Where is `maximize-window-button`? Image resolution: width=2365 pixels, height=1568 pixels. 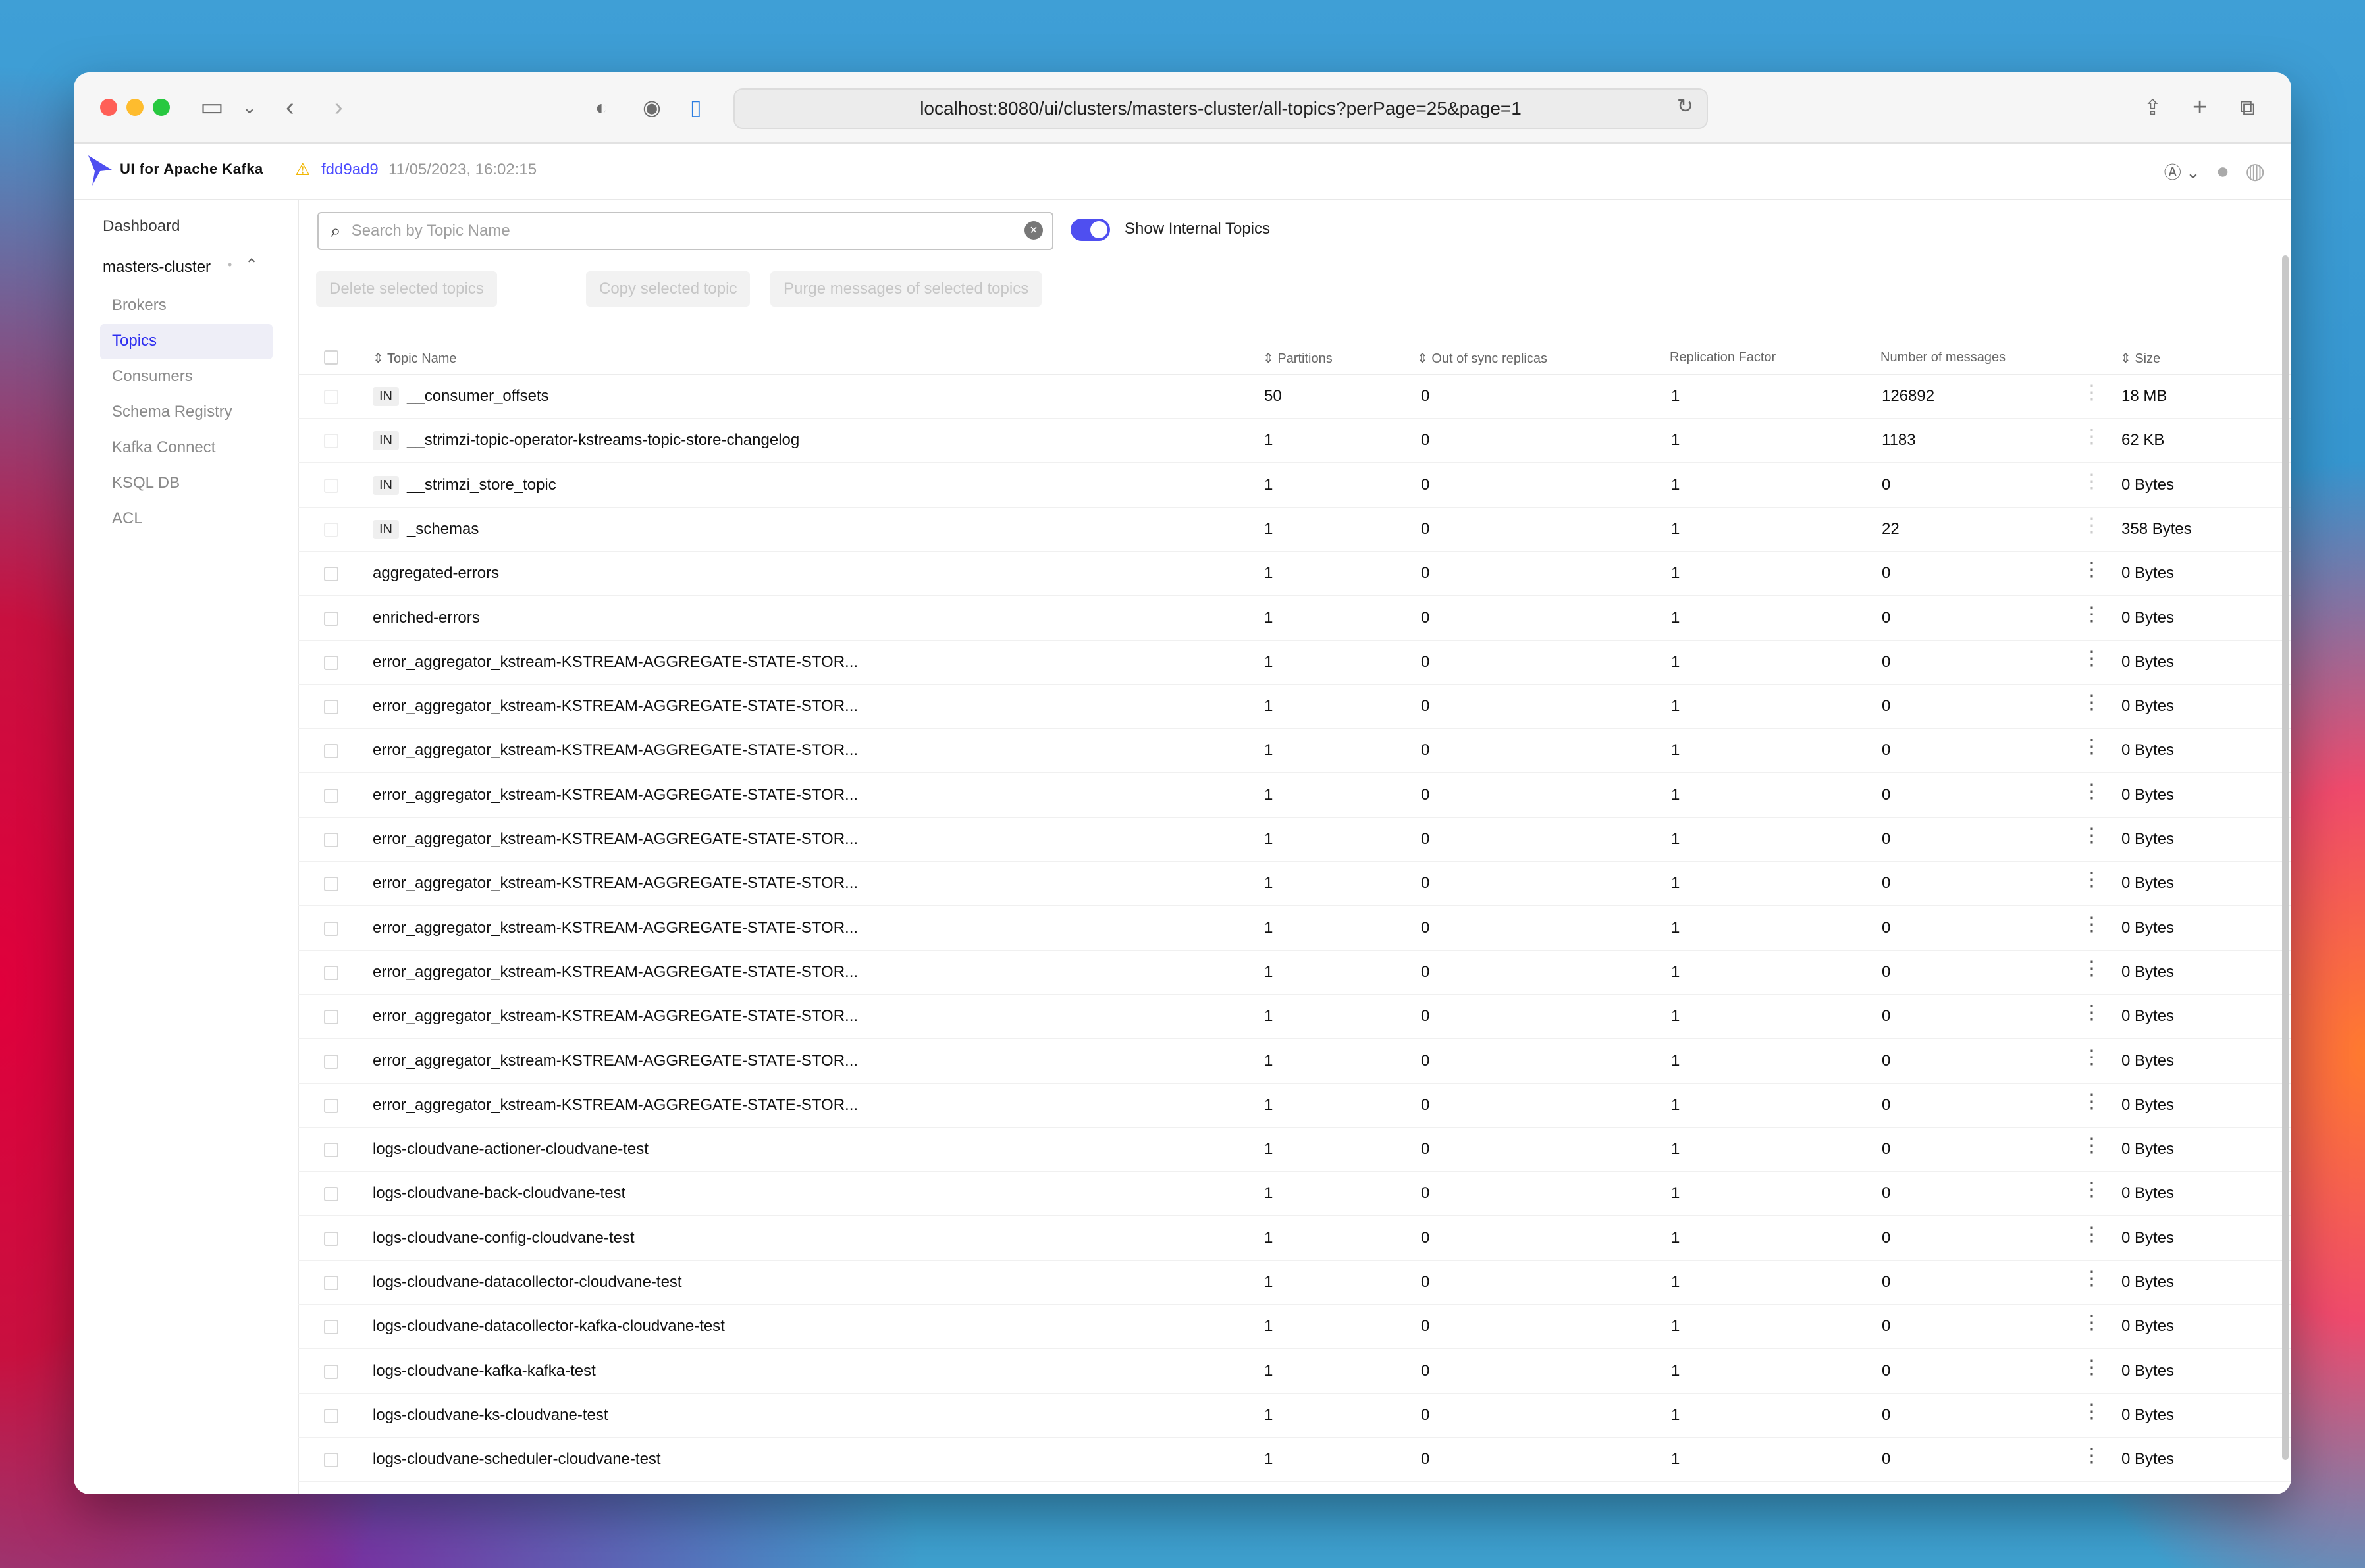
maximize-window-button is located at coordinates (161, 108).